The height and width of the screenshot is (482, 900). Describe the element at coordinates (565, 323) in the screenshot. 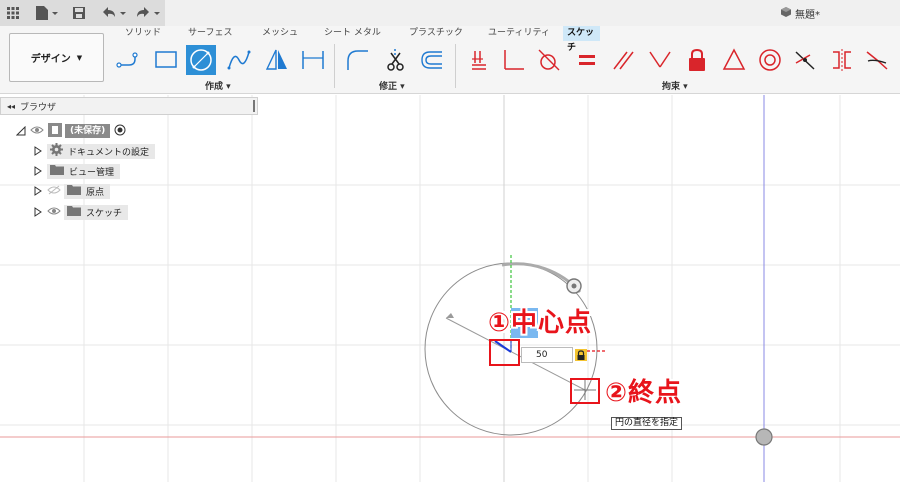

I see `annotation-center-text: 心点` at that location.